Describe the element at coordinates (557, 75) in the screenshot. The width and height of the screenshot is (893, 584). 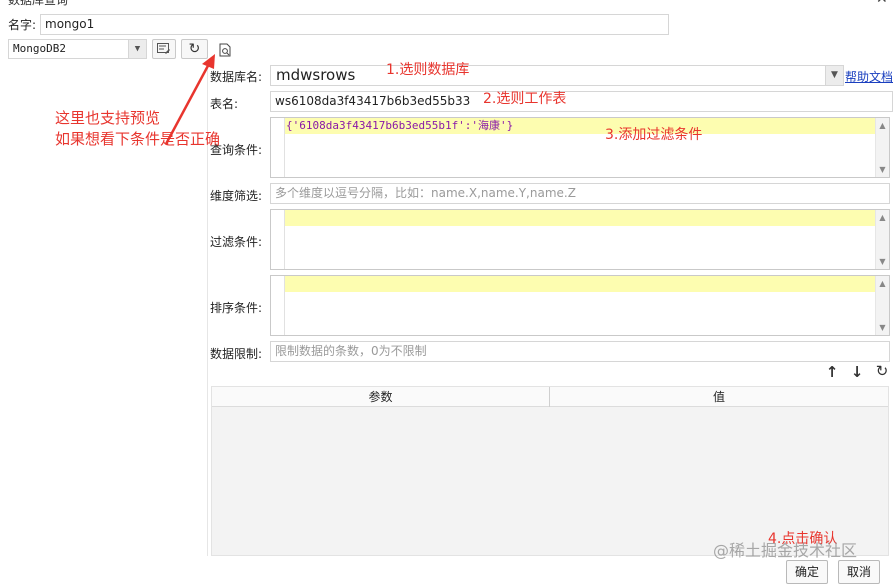
I see `database-name-select: mdwsrows ▼` at that location.